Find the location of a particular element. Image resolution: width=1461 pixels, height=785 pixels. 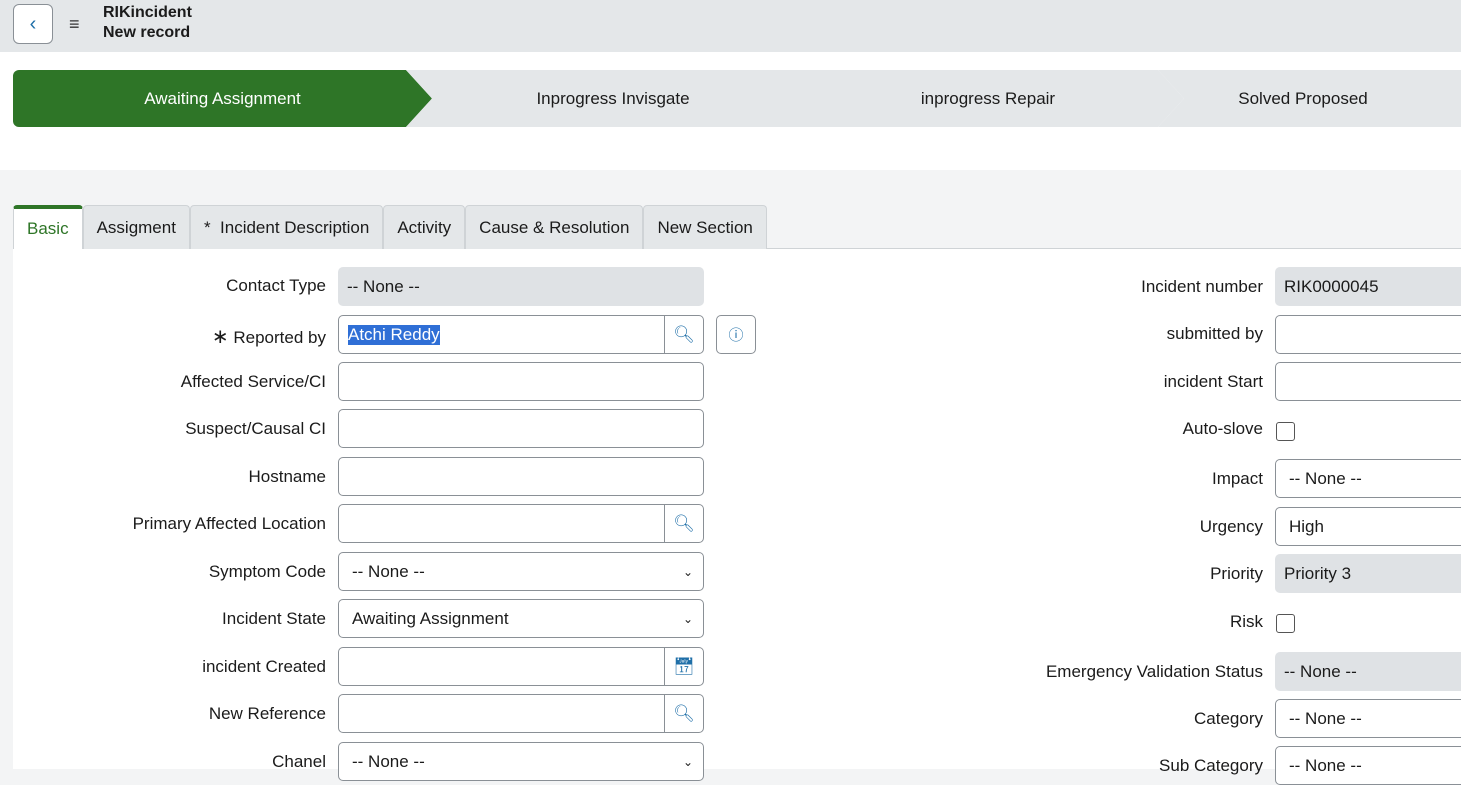

risk-label: Risk is located at coordinates (1246, 621).